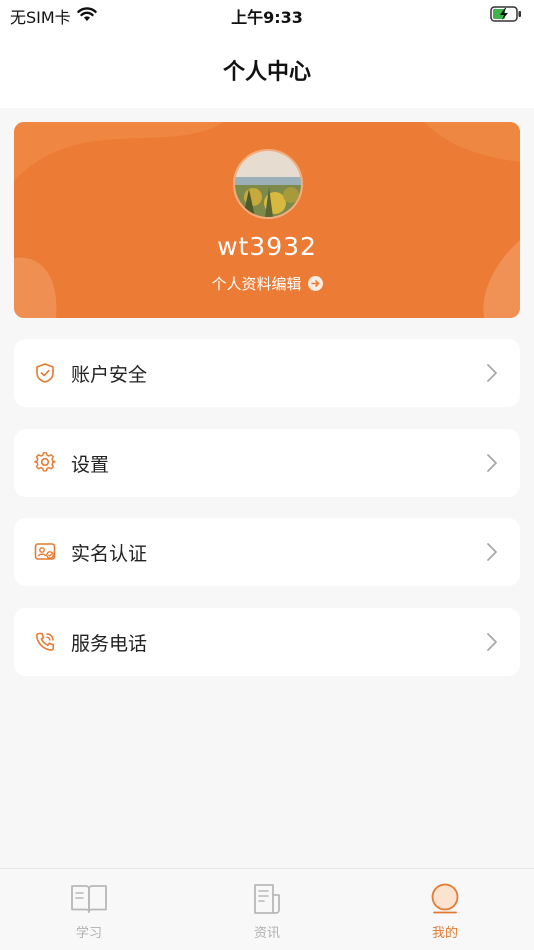  Describe the element at coordinates (45, 373) in the screenshot. I see `shield-icon` at that location.